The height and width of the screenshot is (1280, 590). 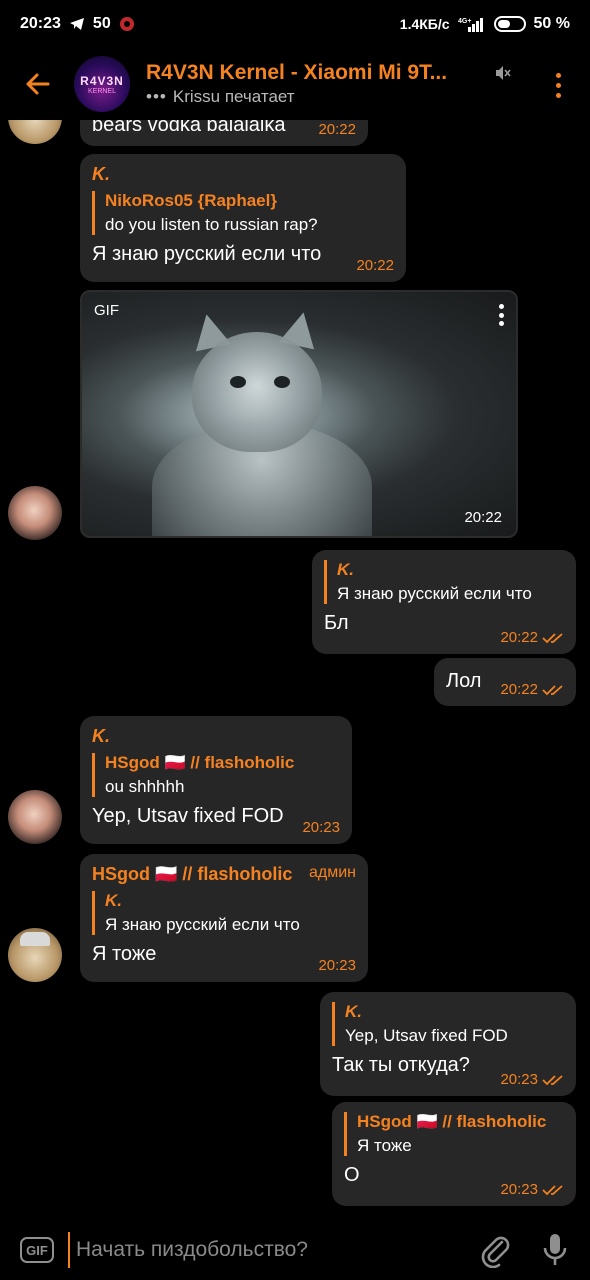 I want to click on gif-menu-button, so click(x=501, y=315).